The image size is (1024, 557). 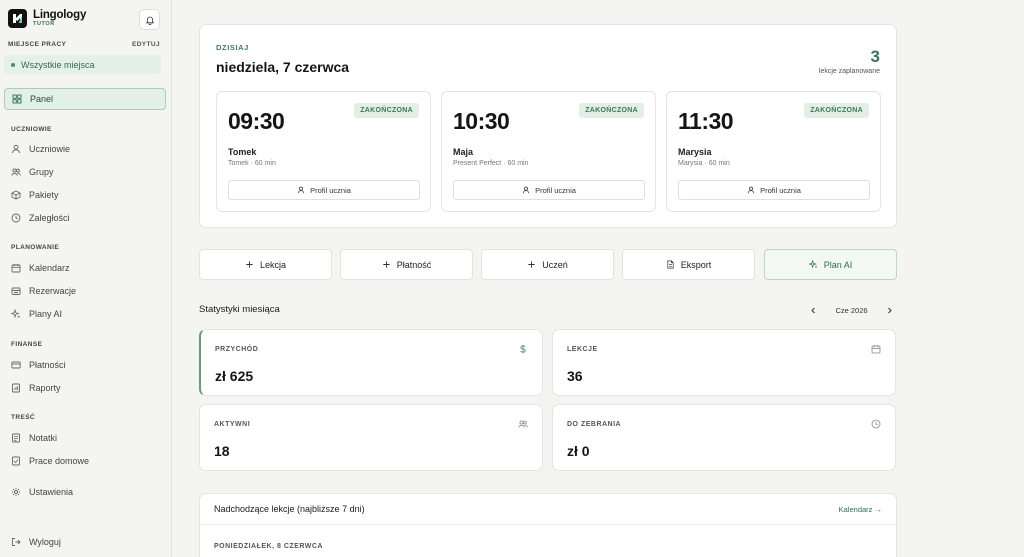 I want to click on sidebar-item-label: Prace domowe, so click(x=59, y=461).